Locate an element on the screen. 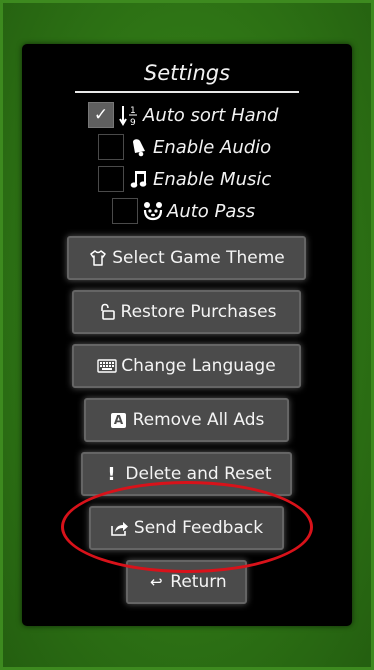 This screenshot has width=374, height=670. check-mark-icon: ✓ is located at coordinates (101, 115).